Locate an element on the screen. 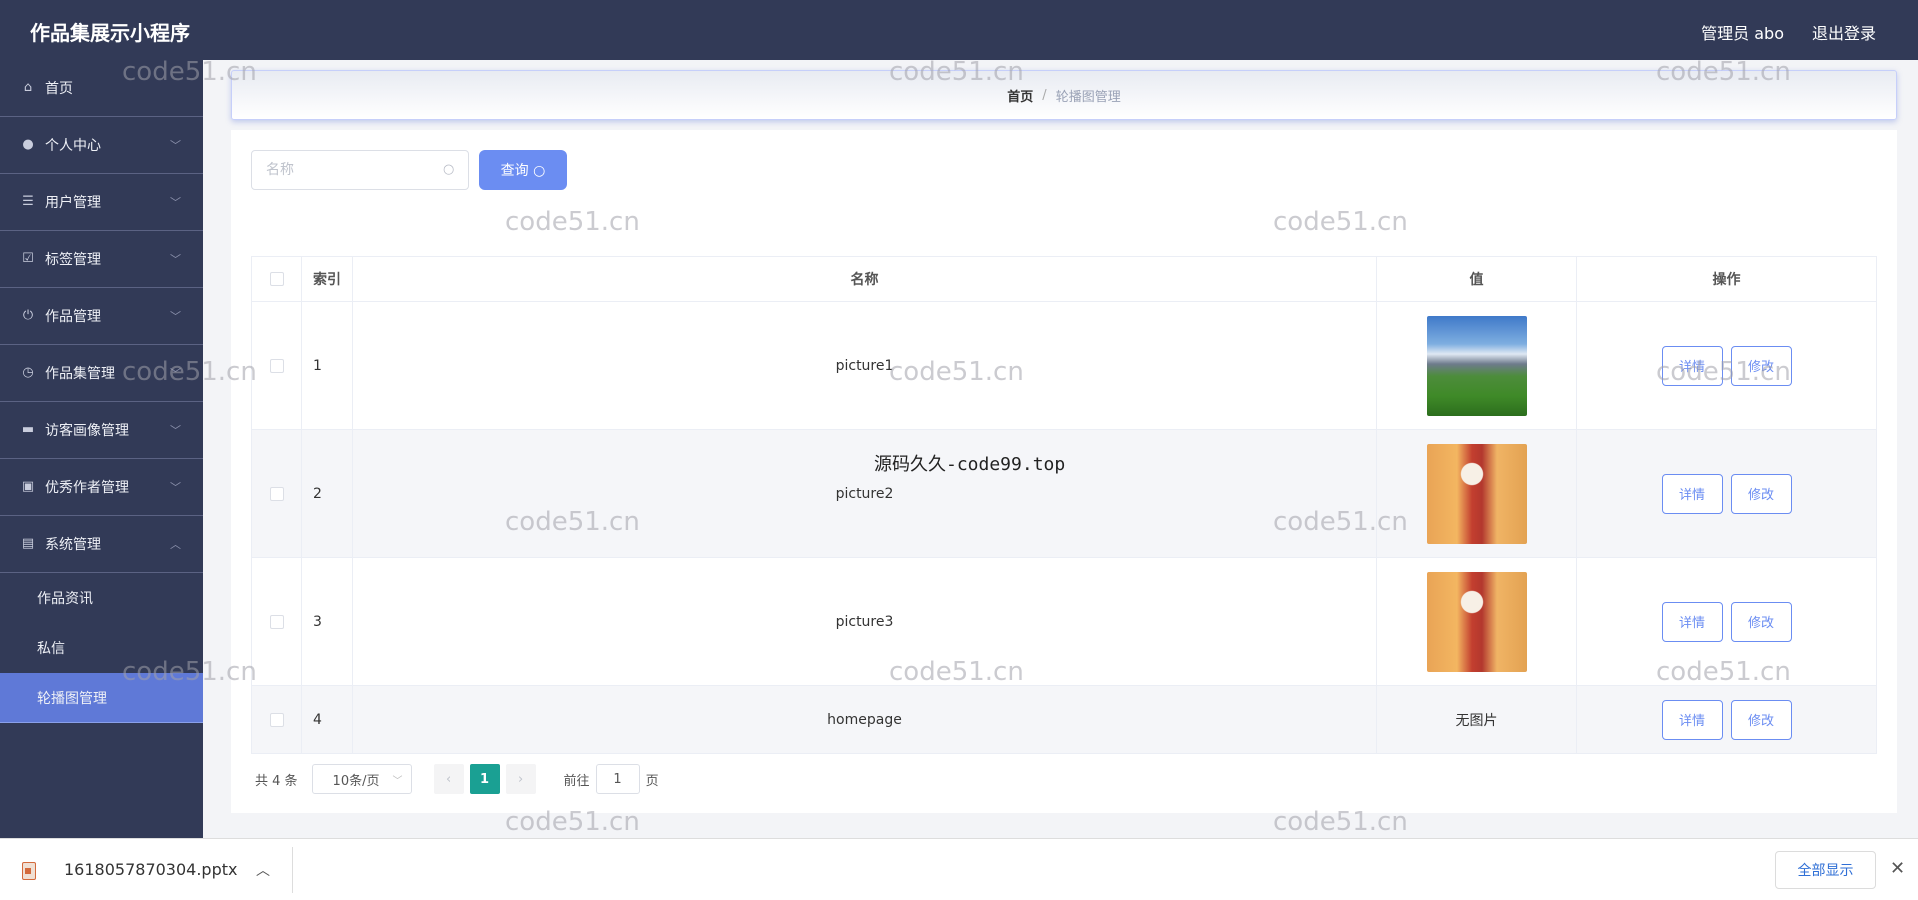  pagination: 共 4 条 10条/页 ﹀ ‹ 1 › 前往 页 is located at coordinates (457, 779).